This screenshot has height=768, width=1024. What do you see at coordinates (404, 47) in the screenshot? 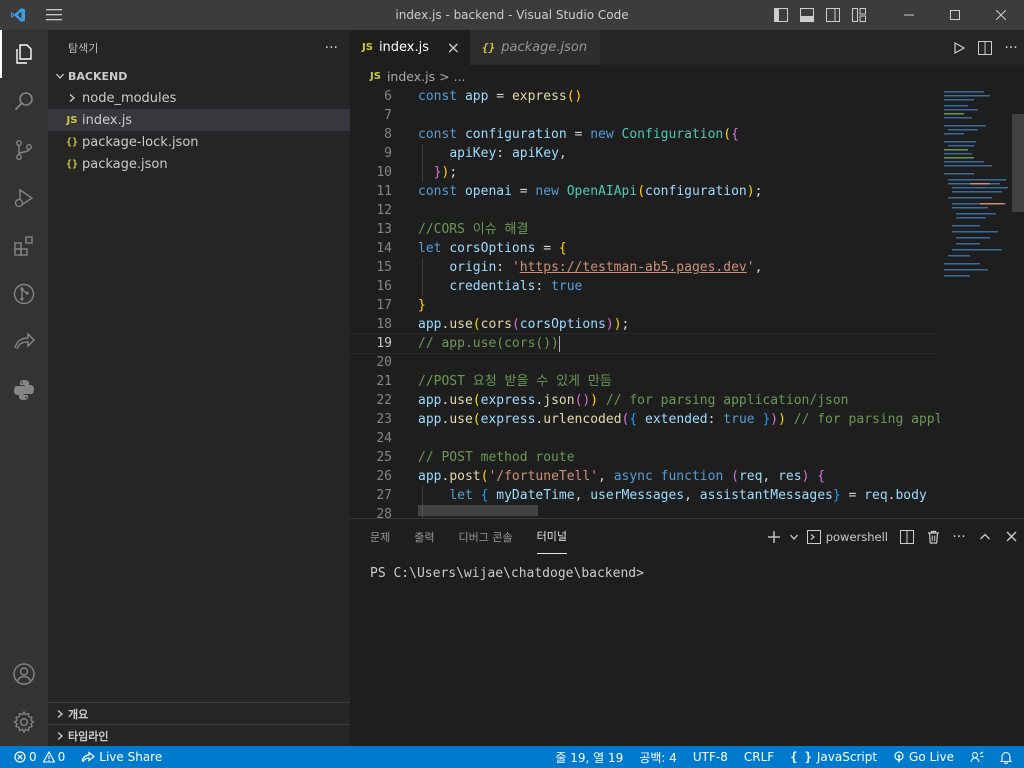
I see `tab-label: index.js` at bounding box center [404, 47].